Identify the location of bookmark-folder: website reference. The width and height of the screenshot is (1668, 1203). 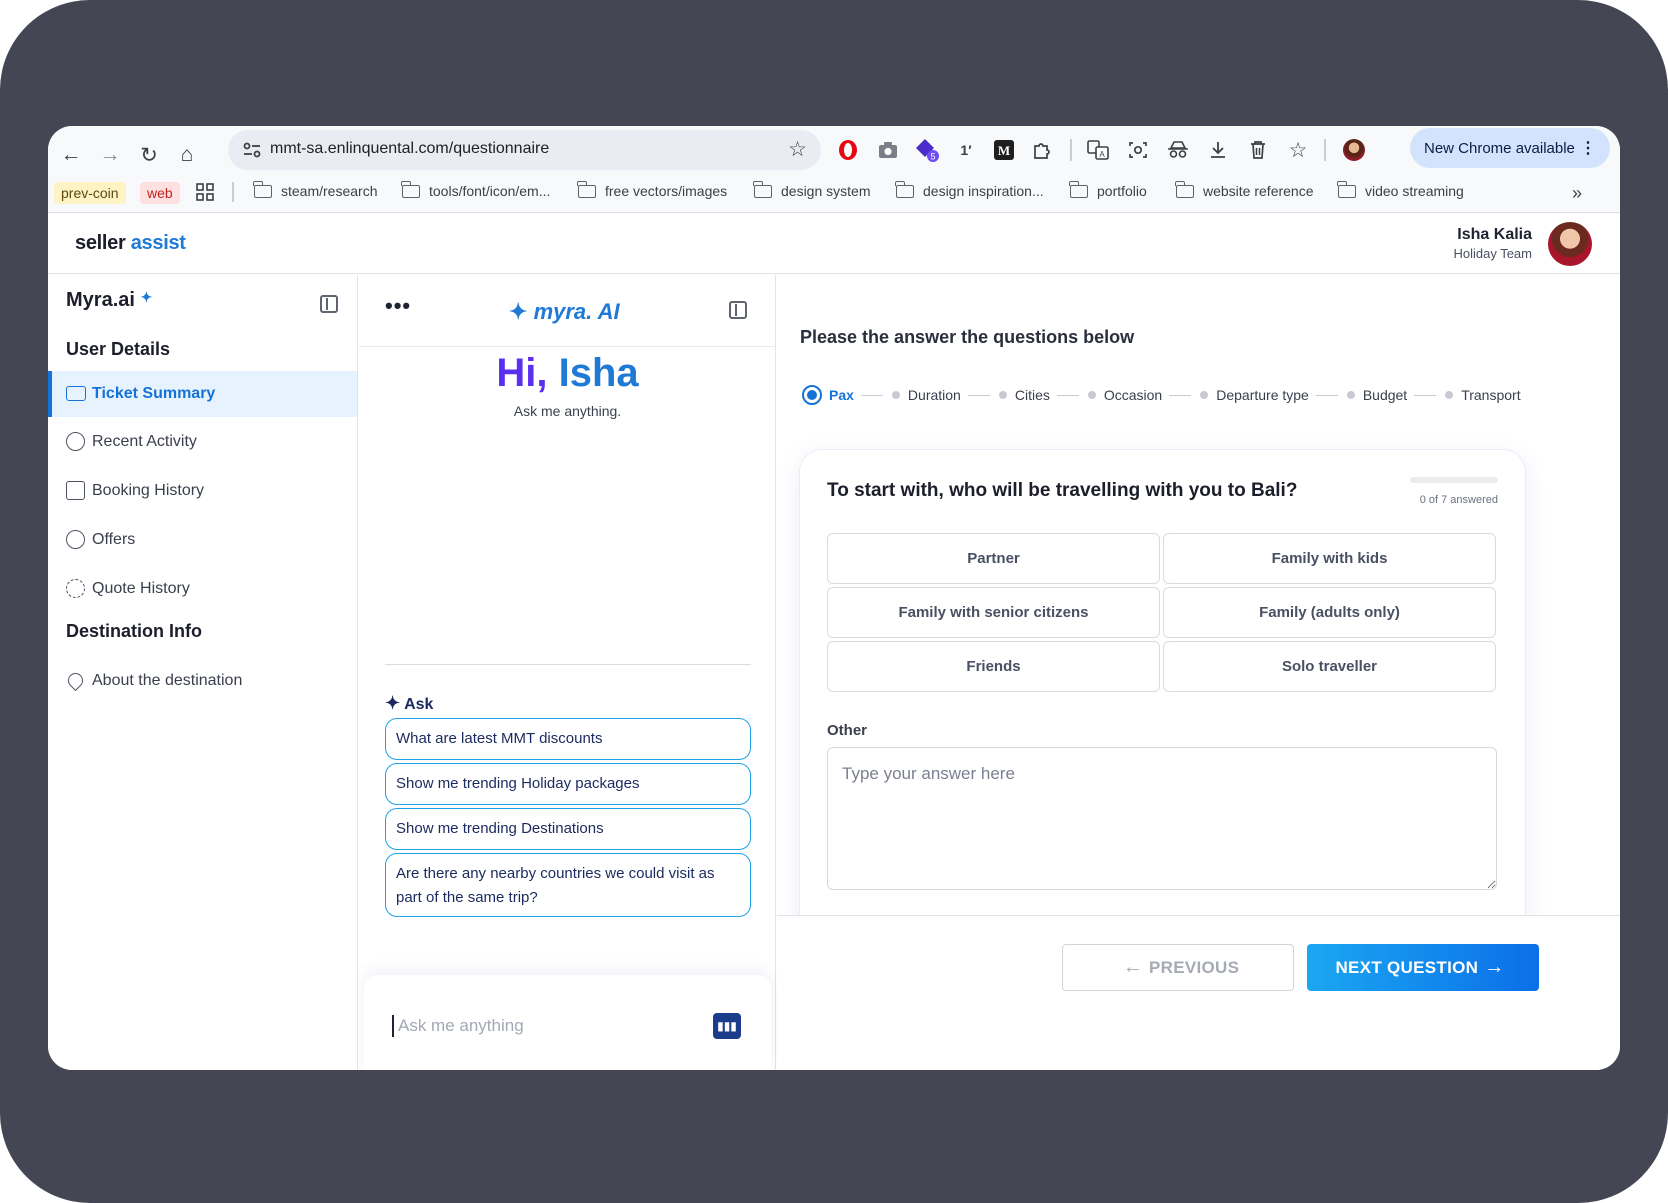
(1244, 189).